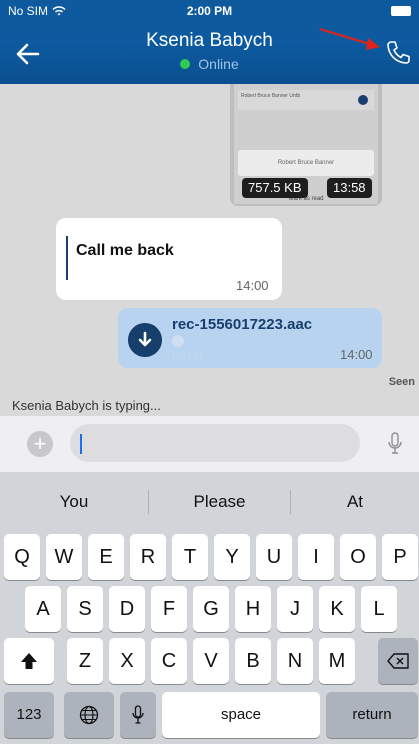  I want to click on key-j: J, so click(295, 609).